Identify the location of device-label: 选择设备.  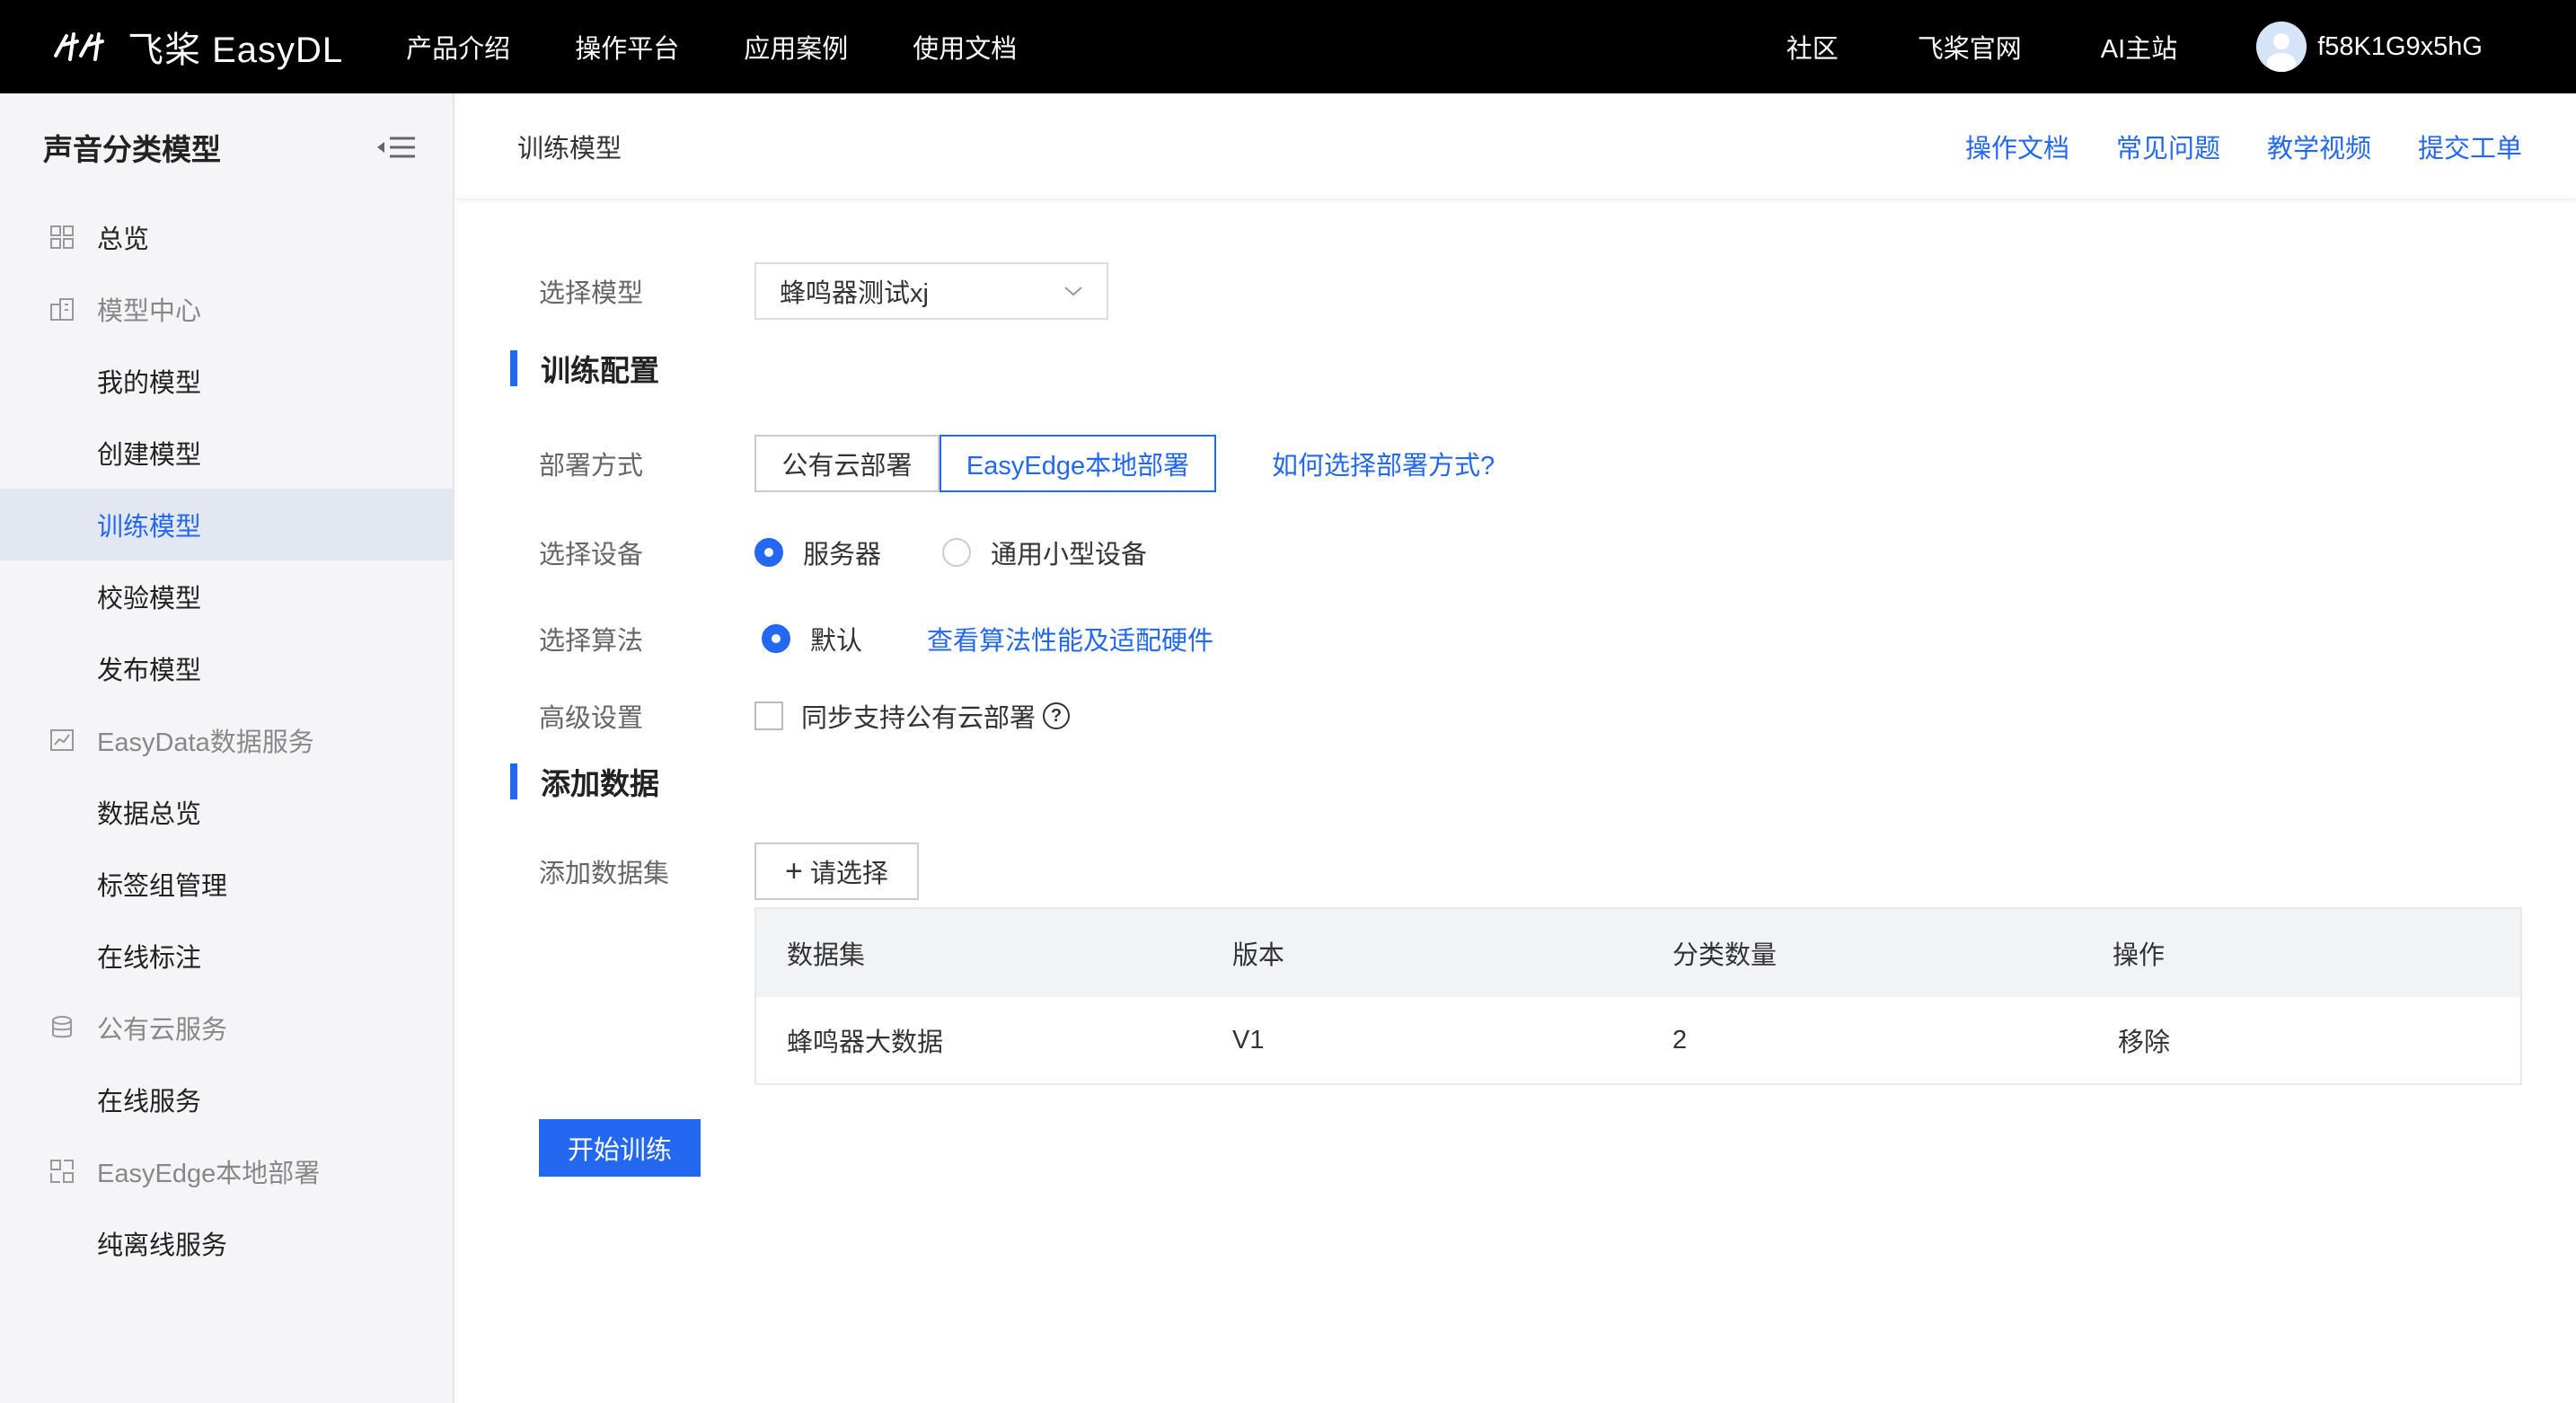
(591, 555).